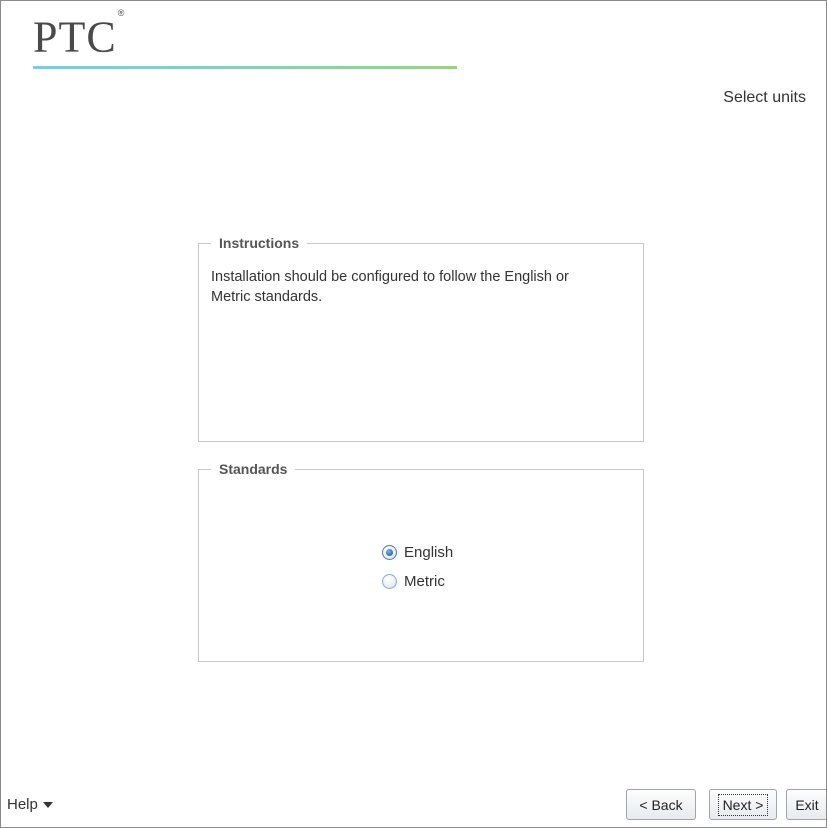  What do you see at coordinates (245, 67) in the screenshot?
I see `logo-divider` at bounding box center [245, 67].